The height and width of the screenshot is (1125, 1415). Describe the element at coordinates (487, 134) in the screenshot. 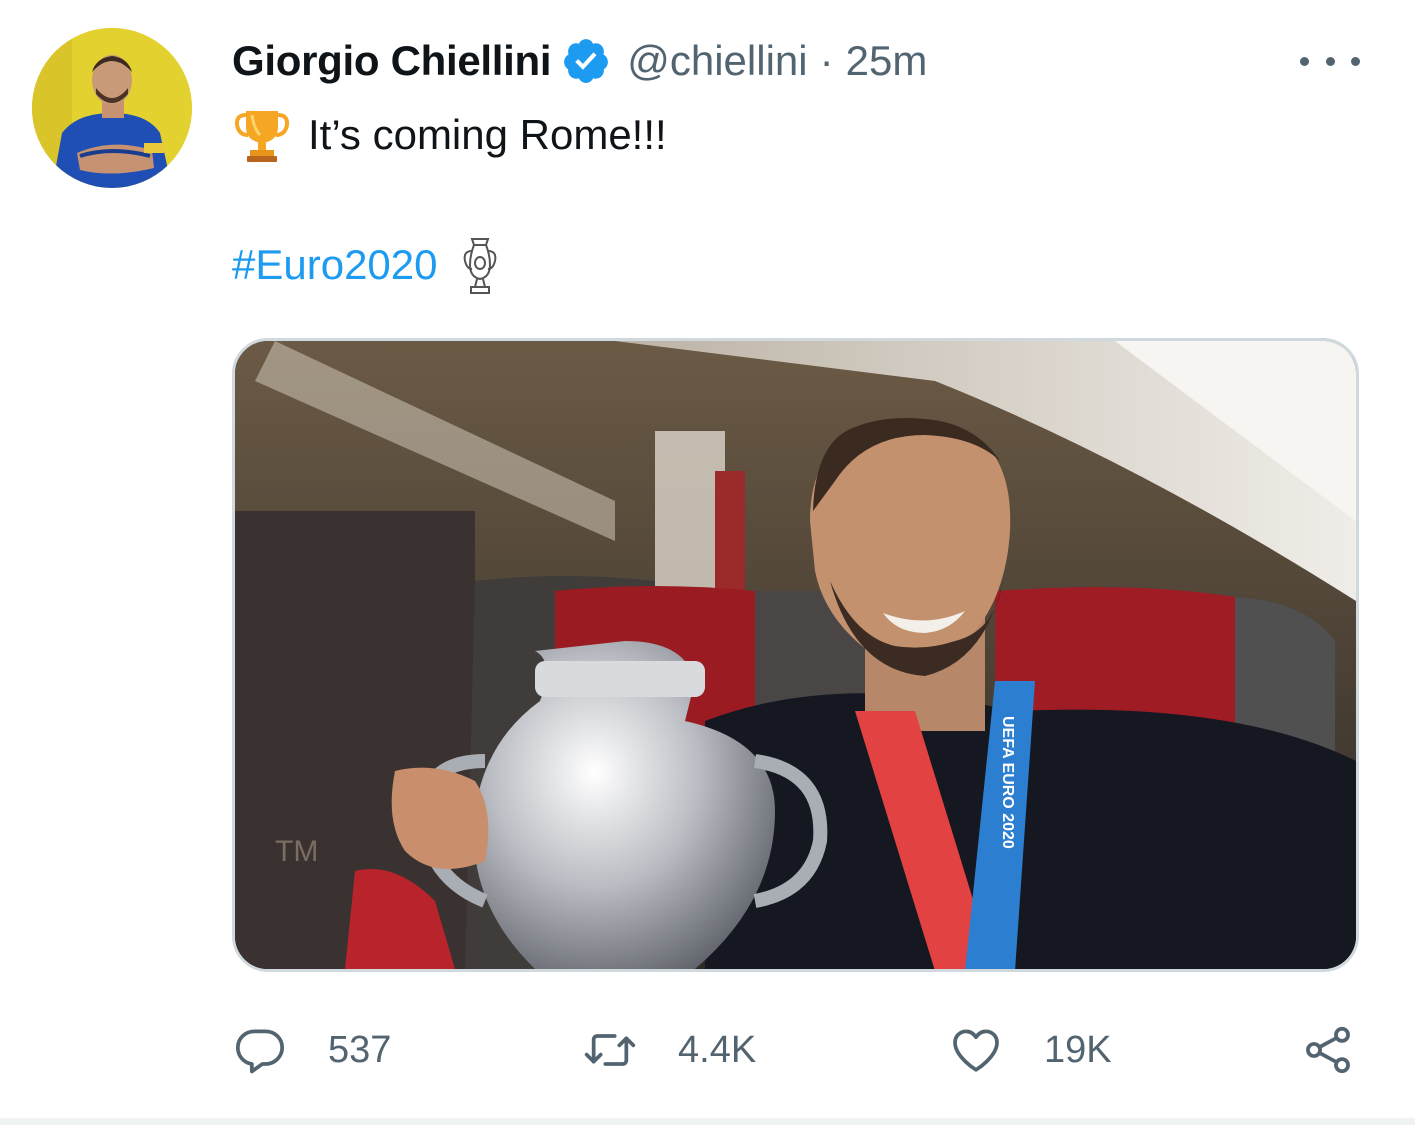

I see `tweet-text: It’s coming Rome!!!` at that location.